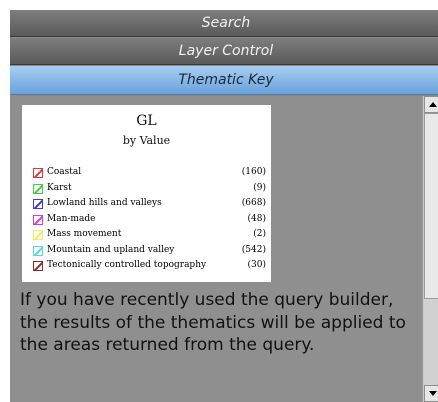 This screenshot has width=438, height=402. What do you see at coordinates (259, 234) in the screenshot?
I see `legend-item-count: (2)` at bounding box center [259, 234].